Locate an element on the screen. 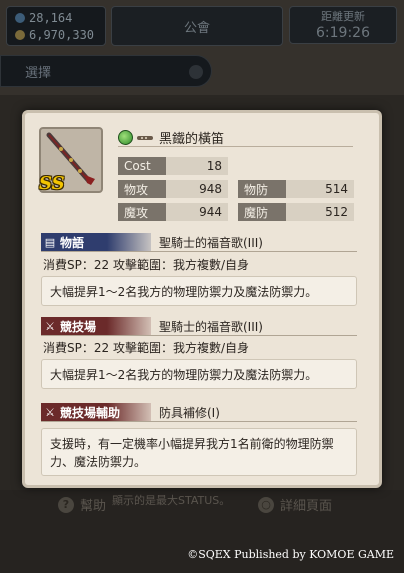 Image resolution: width=404 pixels, height=573 pixels. currency-2-value: 6,970,330 is located at coordinates (62, 35).